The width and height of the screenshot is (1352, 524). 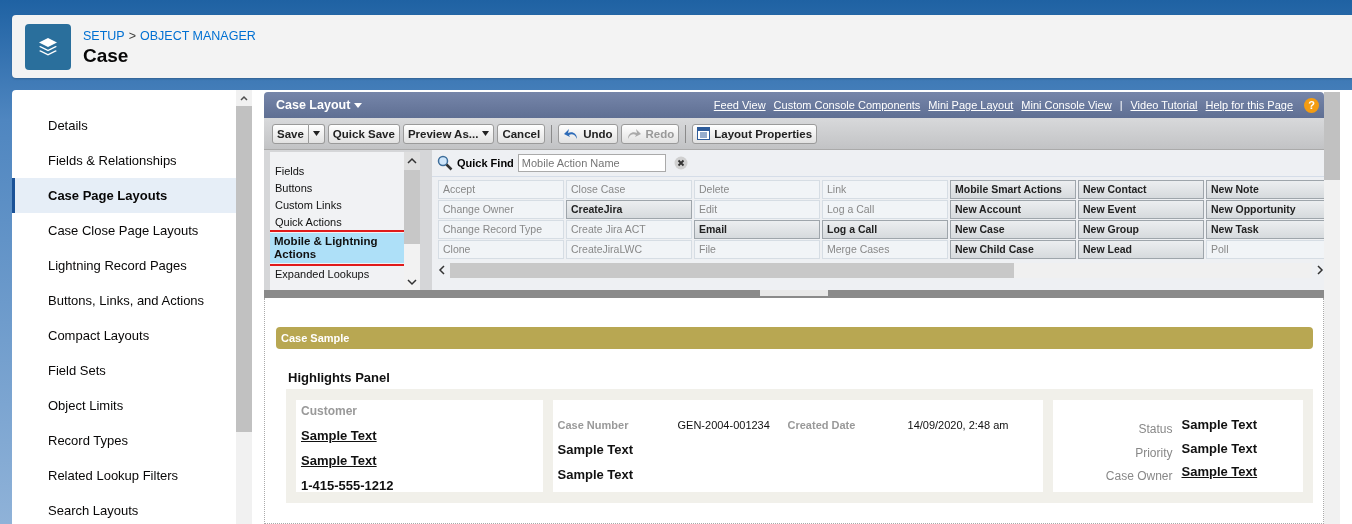 I want to click on category-item: Mobile & Lightning Actions, so click(x=337, y=248).